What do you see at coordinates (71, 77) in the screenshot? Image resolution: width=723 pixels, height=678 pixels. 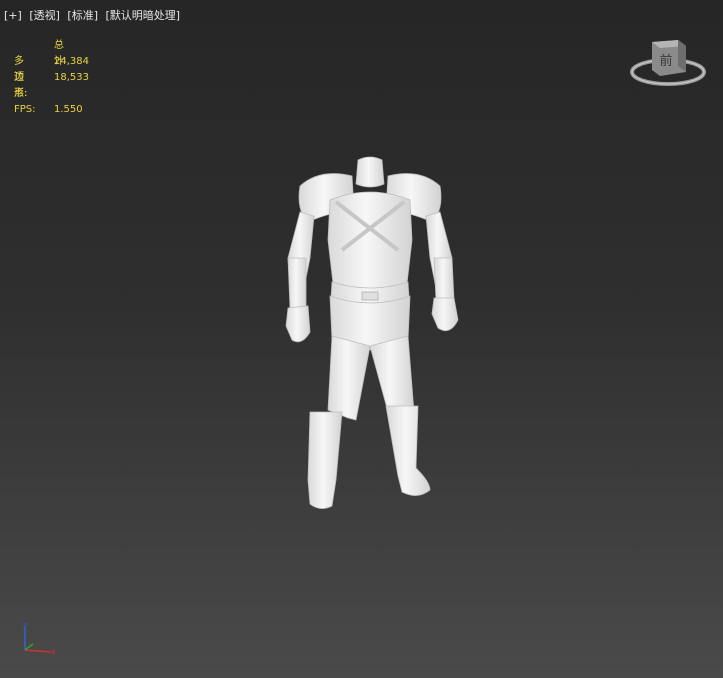 I see `vertices-value: 18,533` at bounding box center [71, 77].